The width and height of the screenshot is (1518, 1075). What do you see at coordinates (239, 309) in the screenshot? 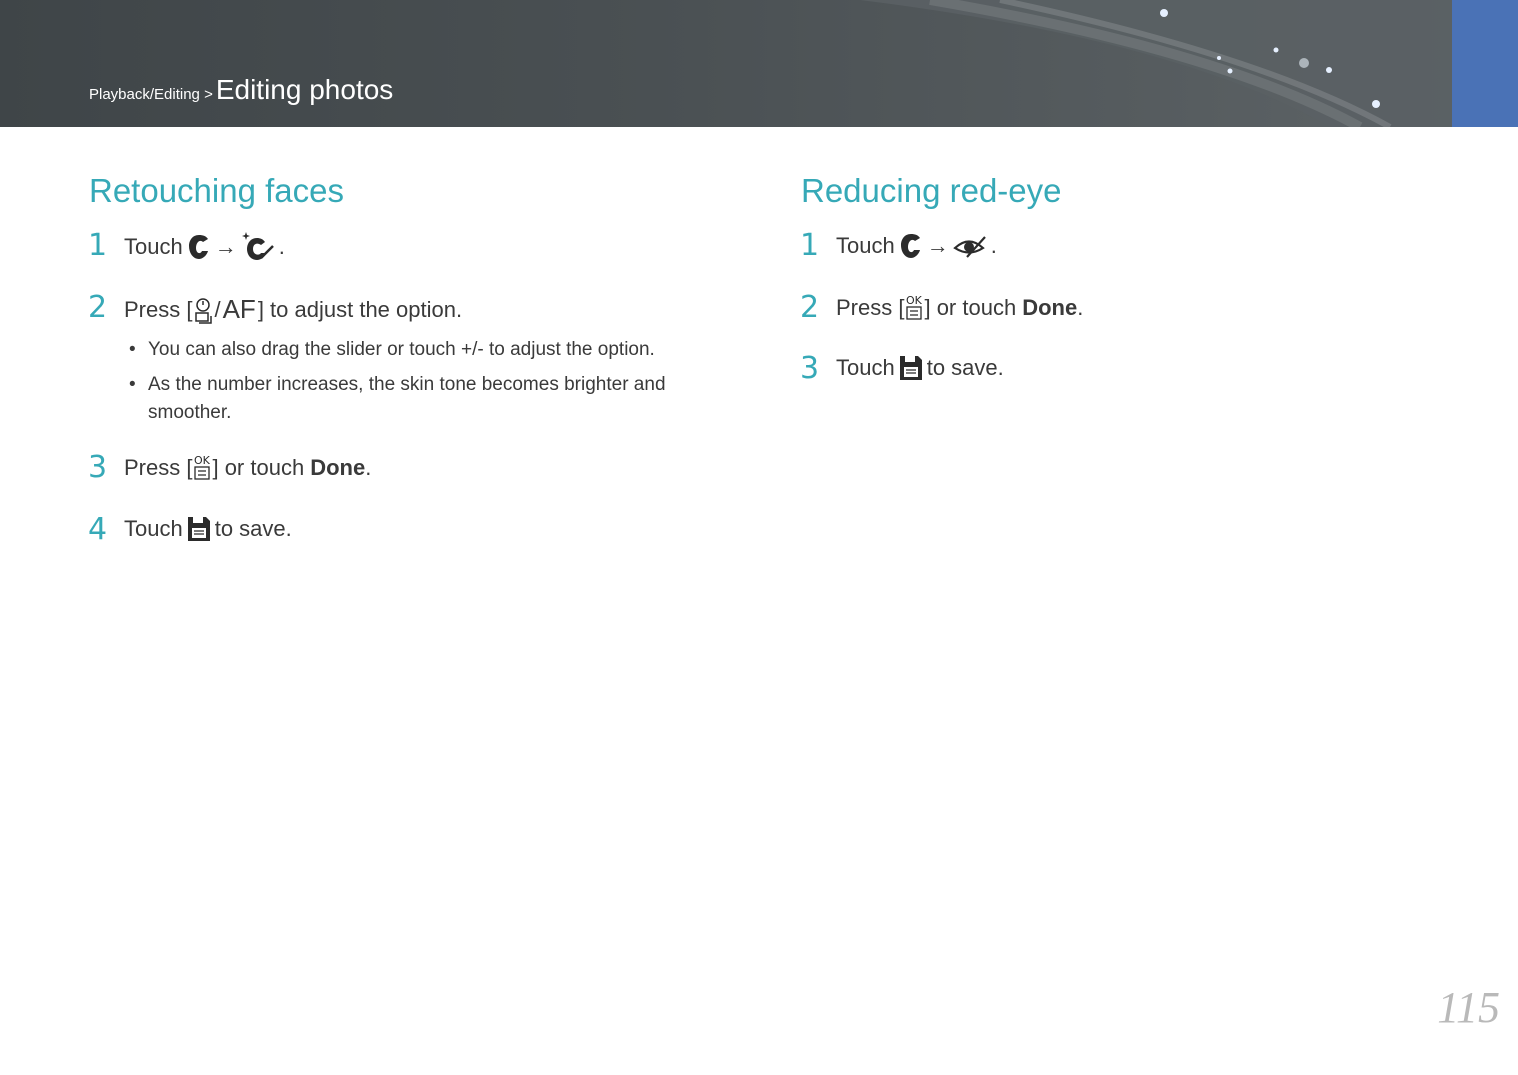
I see `af-label: AF` at bounding box center [239, 309].